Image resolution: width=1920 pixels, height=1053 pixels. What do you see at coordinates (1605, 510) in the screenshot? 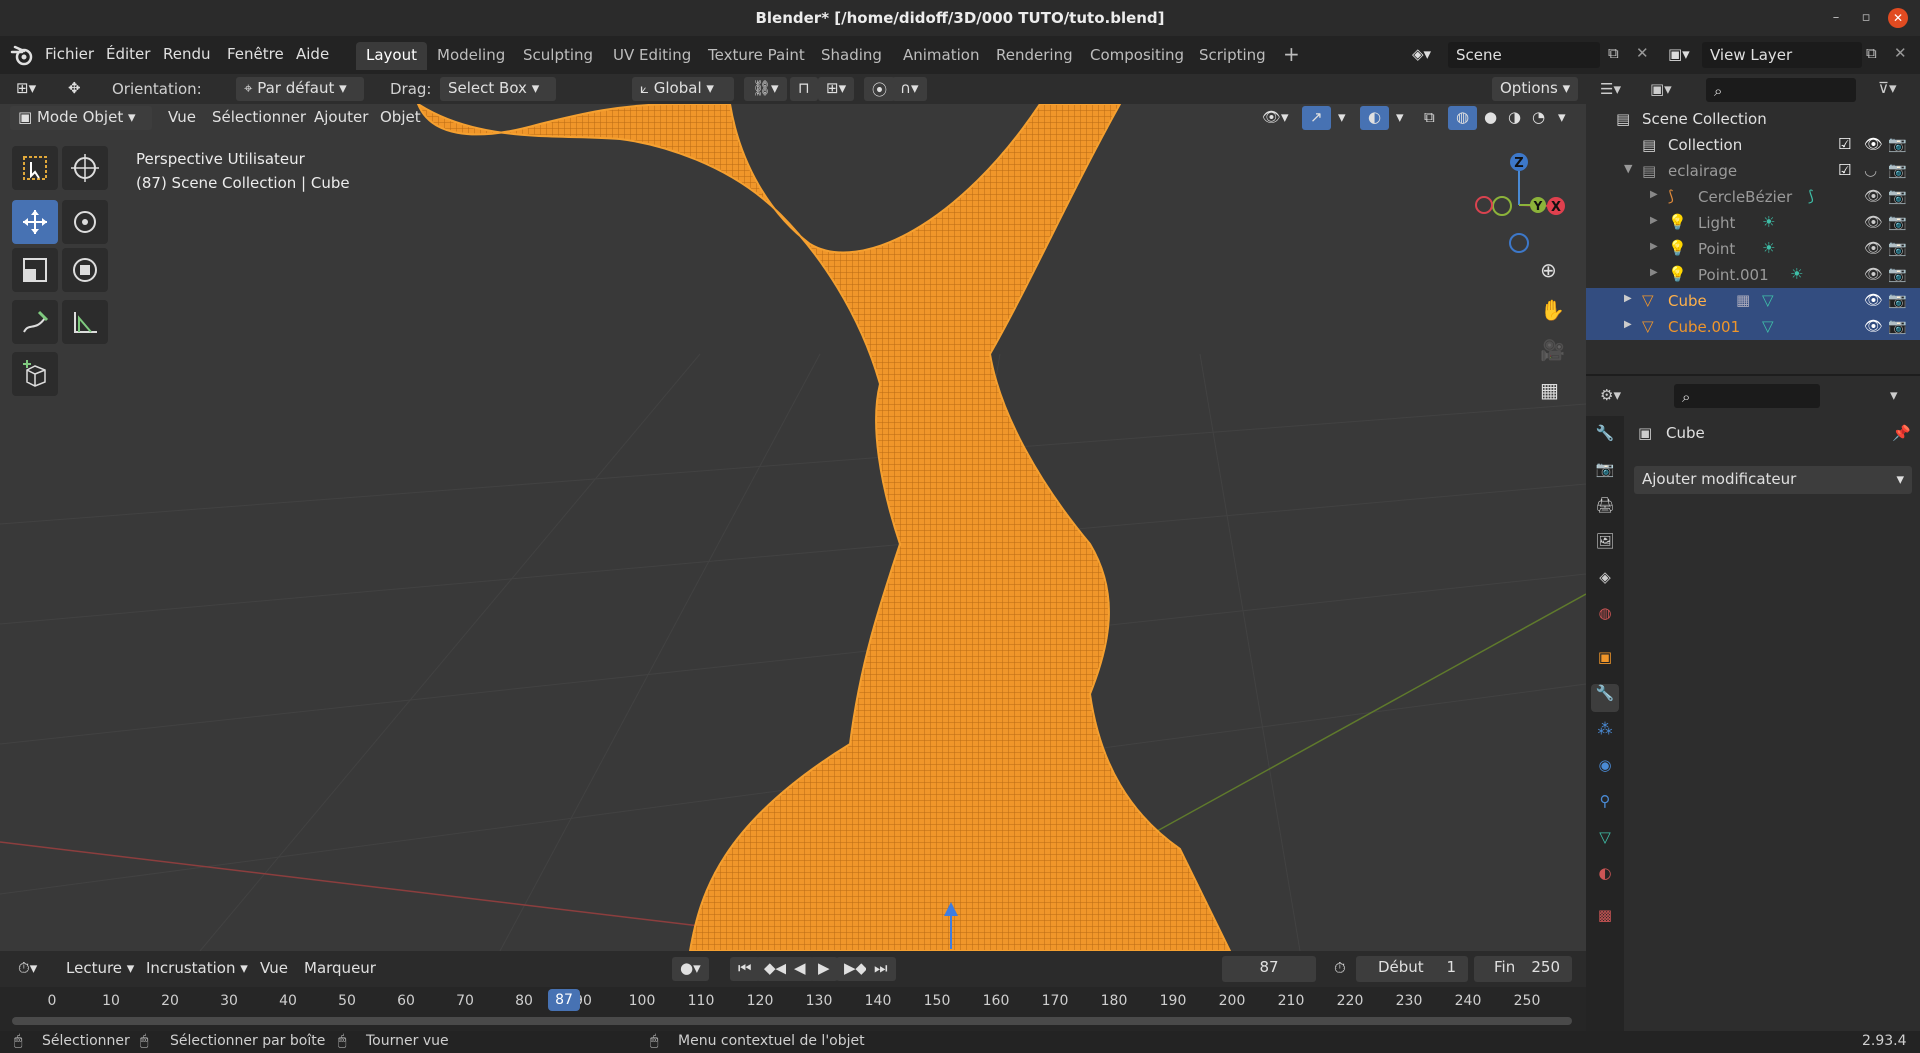
I see `output-tab-icon: 🖨` at bounding box center [1605, 510].